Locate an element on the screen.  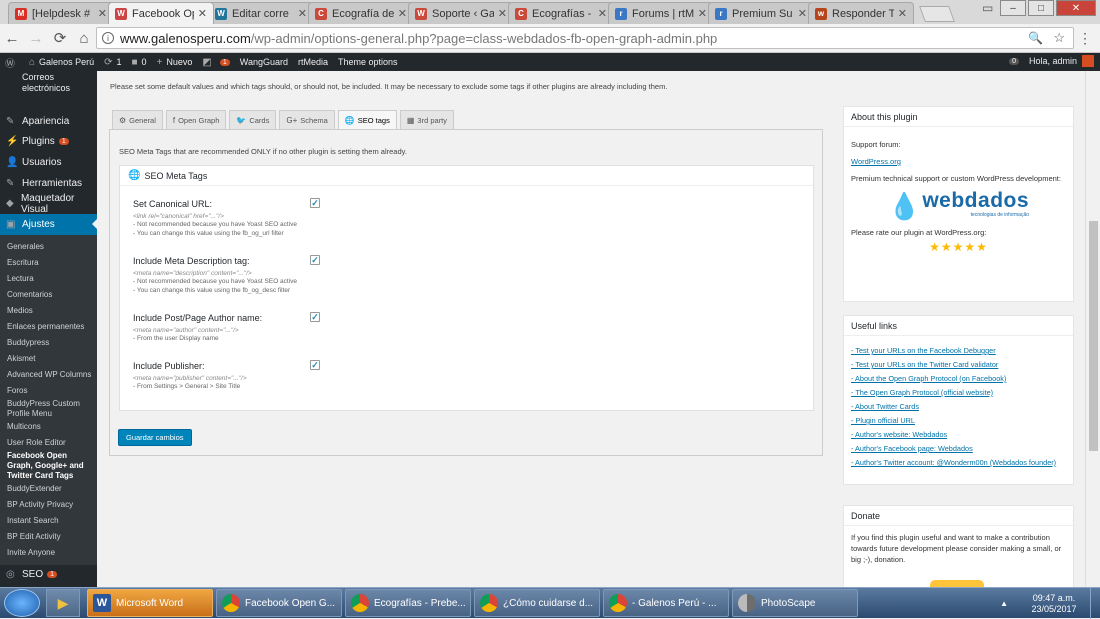
taskbar-button: PhotoScape is located at coordinates (795, 603).